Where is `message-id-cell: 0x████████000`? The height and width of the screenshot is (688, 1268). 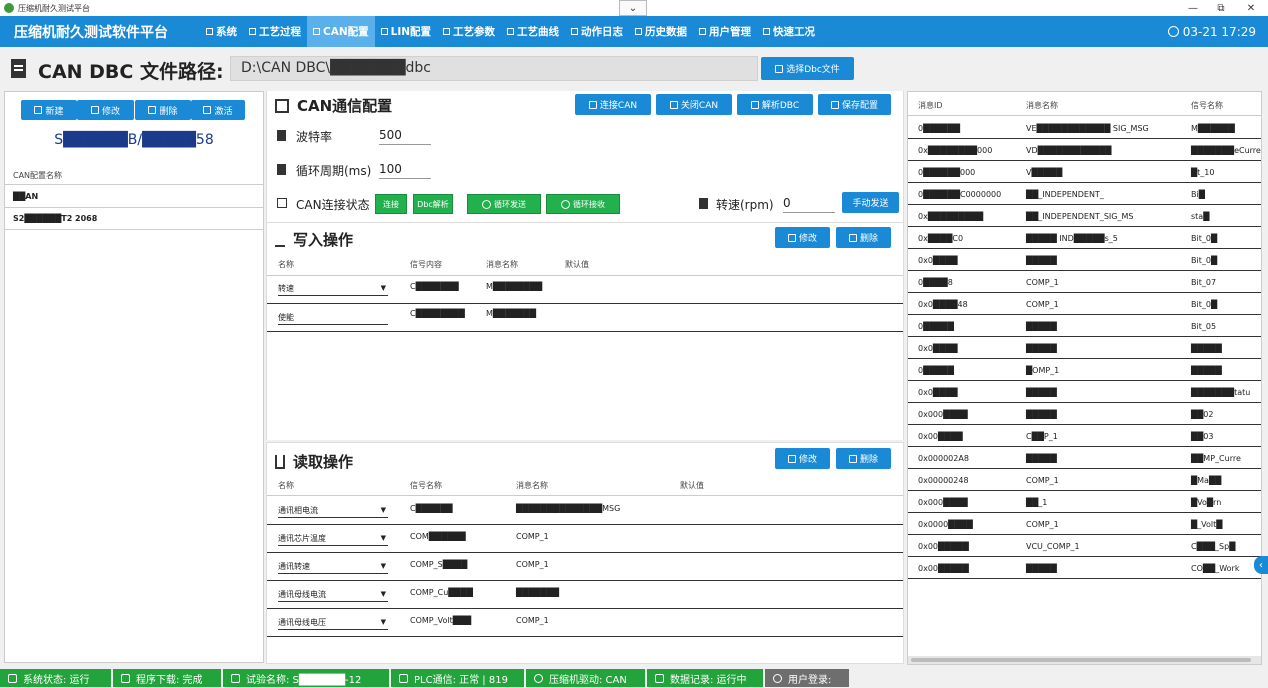 message-id-cell: 0x████████000 is located at coordinates (955, 150).